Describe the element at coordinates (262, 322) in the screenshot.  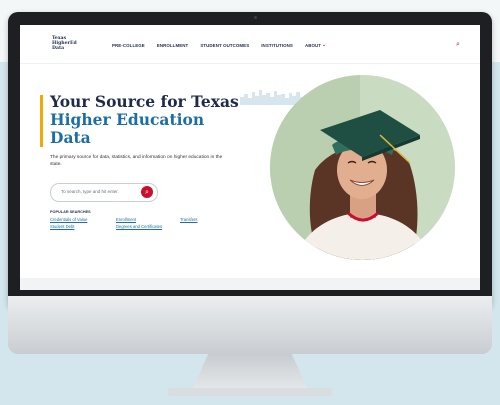
I see `apple-logo-icon` at that location.